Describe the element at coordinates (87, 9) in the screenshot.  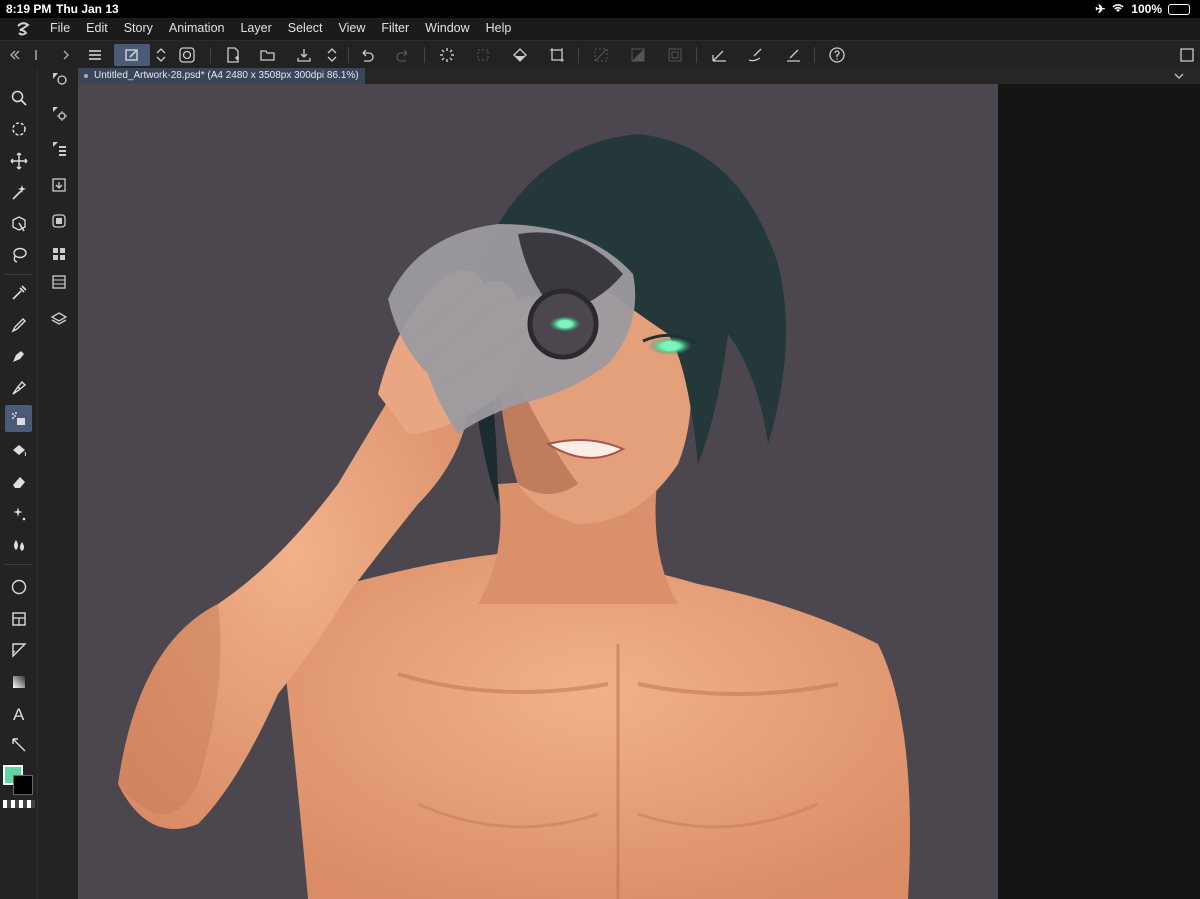
I see `status-date: Thu Jan 13` at that location.